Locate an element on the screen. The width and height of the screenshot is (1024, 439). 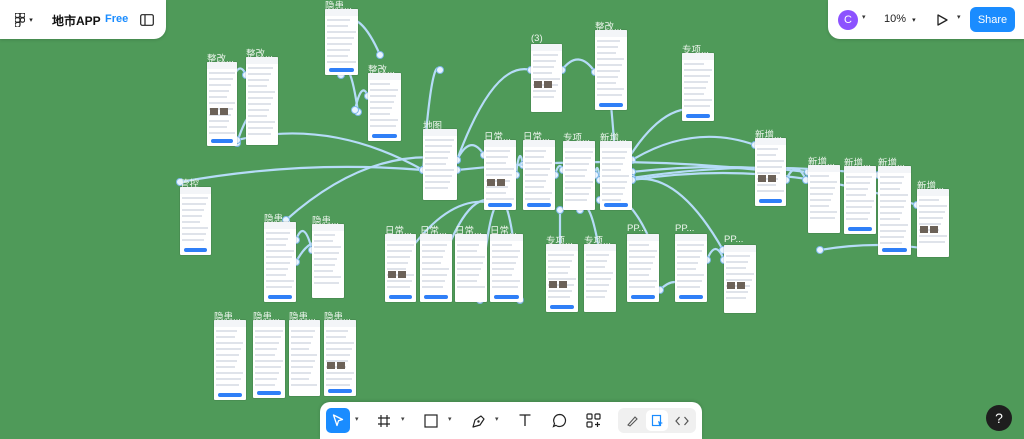
actions-tool is located at coordinates (593, 420).